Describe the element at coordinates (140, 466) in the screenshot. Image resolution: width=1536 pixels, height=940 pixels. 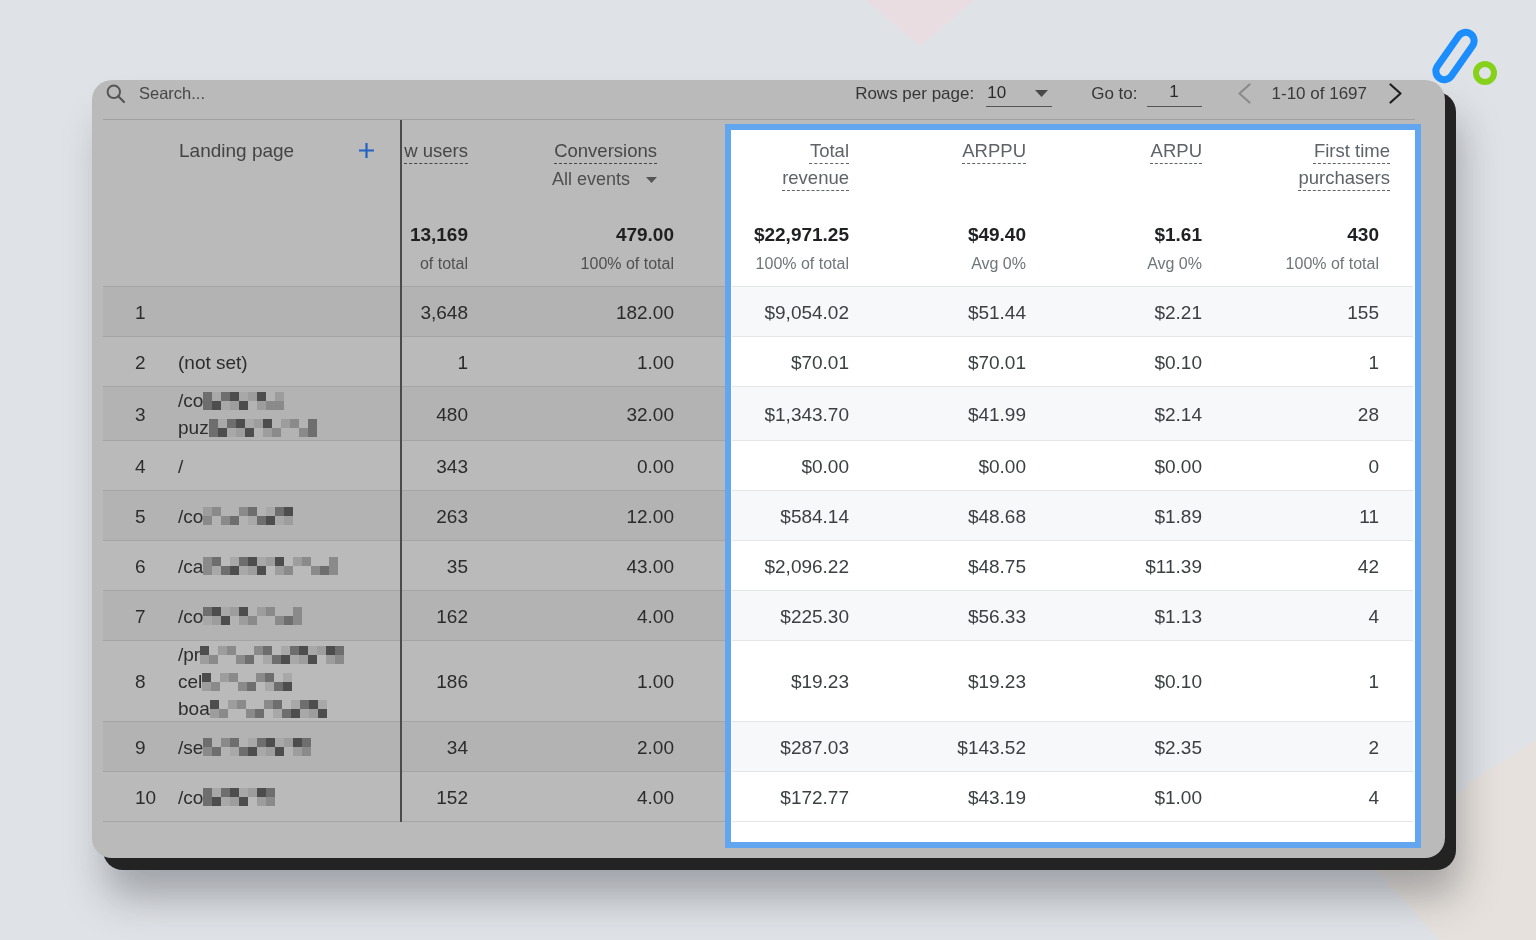
I see `row-number: 4` at that location.